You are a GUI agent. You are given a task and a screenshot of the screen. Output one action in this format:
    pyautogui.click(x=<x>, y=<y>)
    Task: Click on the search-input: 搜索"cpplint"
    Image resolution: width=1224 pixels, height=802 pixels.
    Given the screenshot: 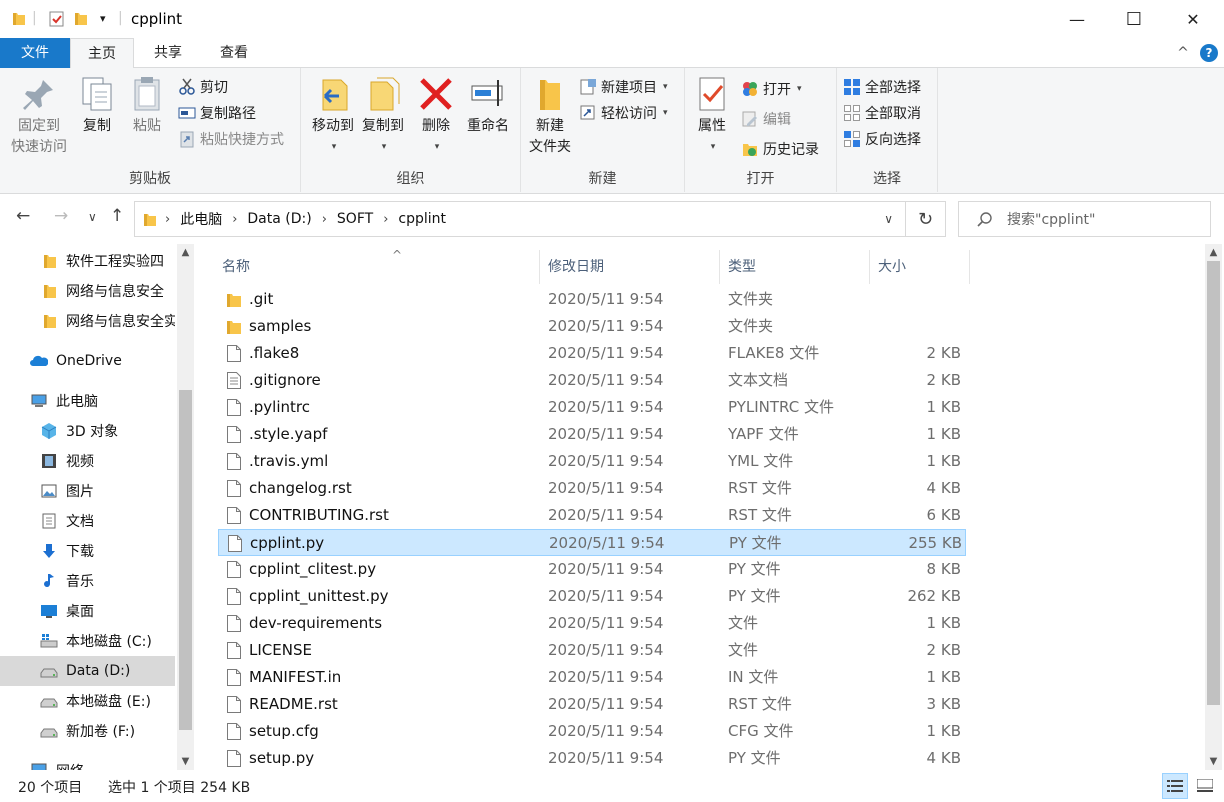 What is the action you would take?
    pyautogui.click(x=1084, y=219)
    